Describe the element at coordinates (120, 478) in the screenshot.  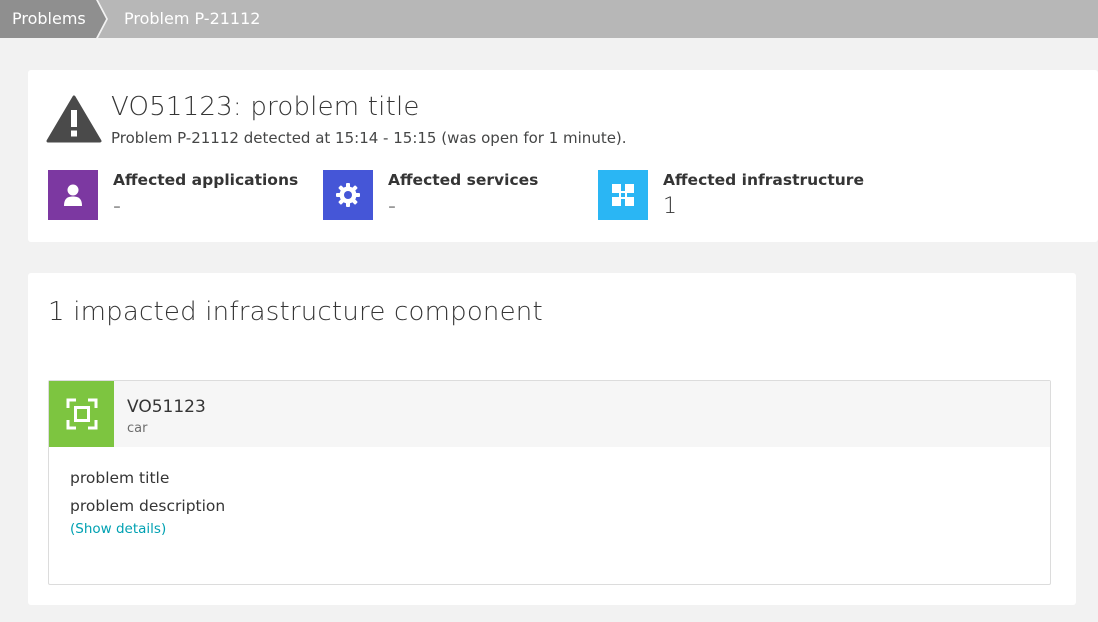
I see `component-problem-title: problem title` at that location.